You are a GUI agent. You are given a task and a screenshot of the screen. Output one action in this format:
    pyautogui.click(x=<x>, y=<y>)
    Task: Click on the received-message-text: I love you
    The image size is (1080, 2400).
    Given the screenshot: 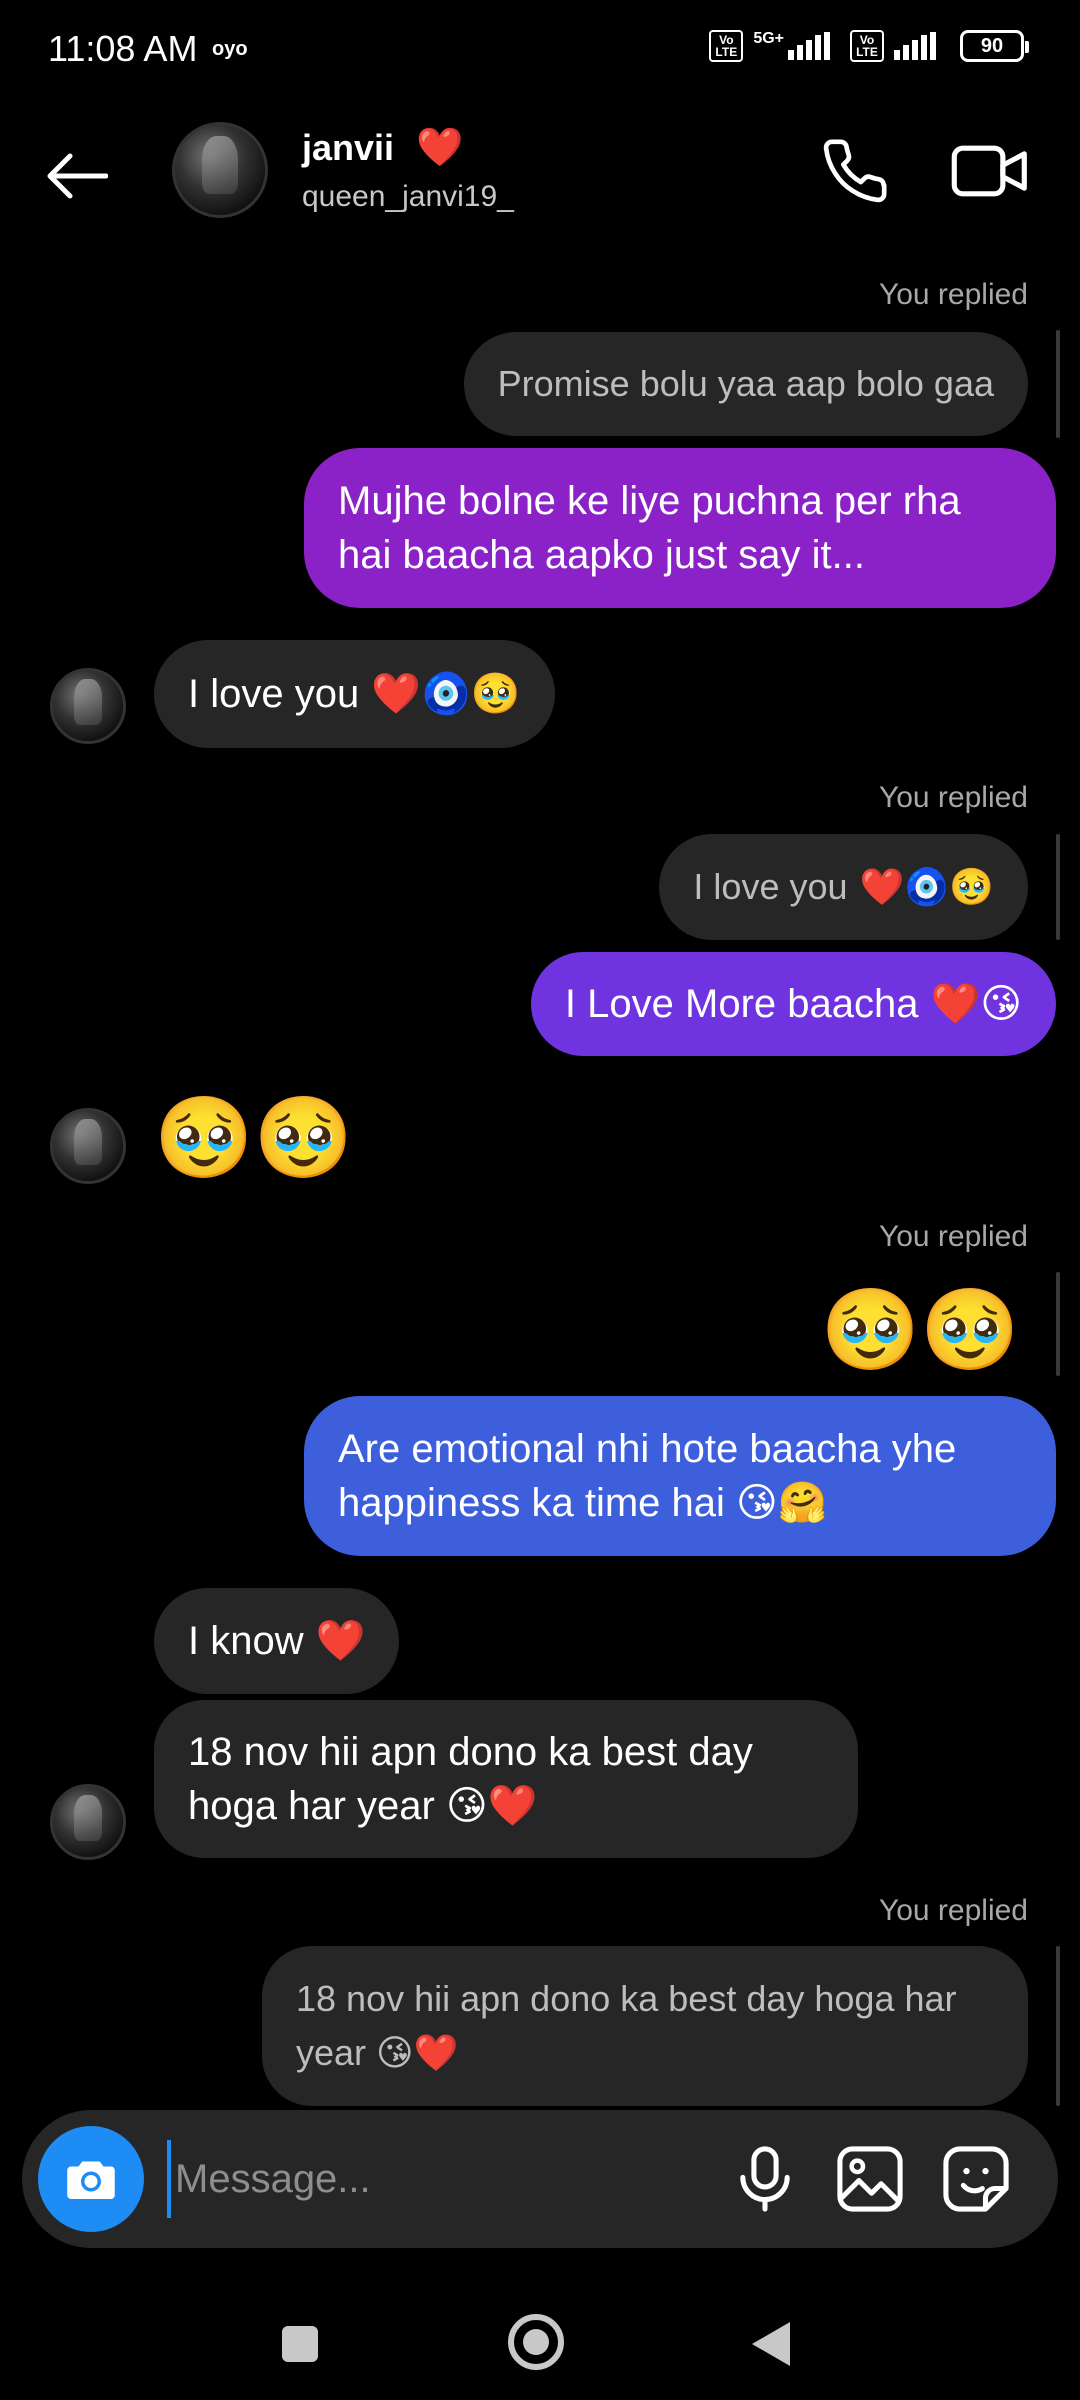 What is the action you would take?
    pyautogui.click(x=274, y=694)
    